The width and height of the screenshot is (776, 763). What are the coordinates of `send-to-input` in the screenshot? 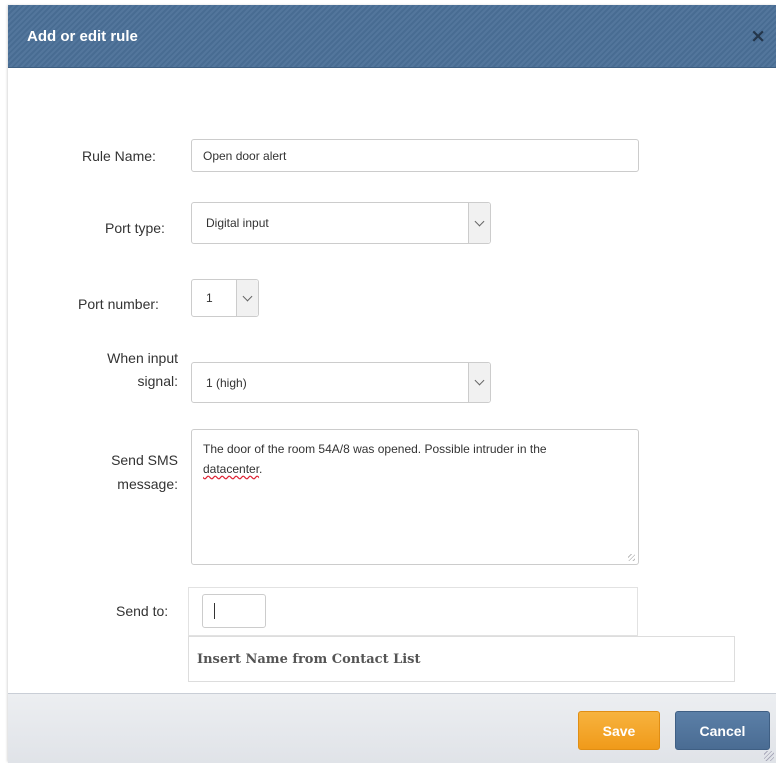 It's located at (234, 611).